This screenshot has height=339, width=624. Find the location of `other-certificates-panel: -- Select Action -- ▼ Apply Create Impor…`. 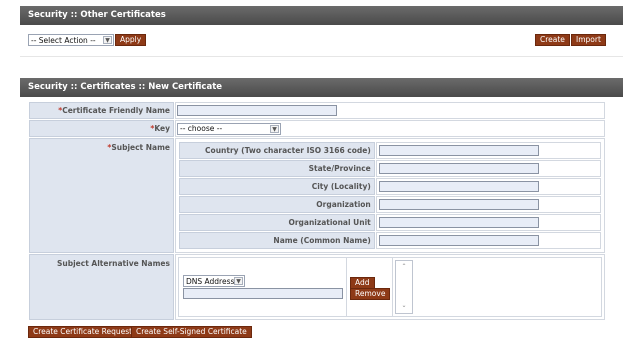

other-certificates-panel: -- Select Action -- ▼ Apply Create Impor… is located at coordinates (321, 41).